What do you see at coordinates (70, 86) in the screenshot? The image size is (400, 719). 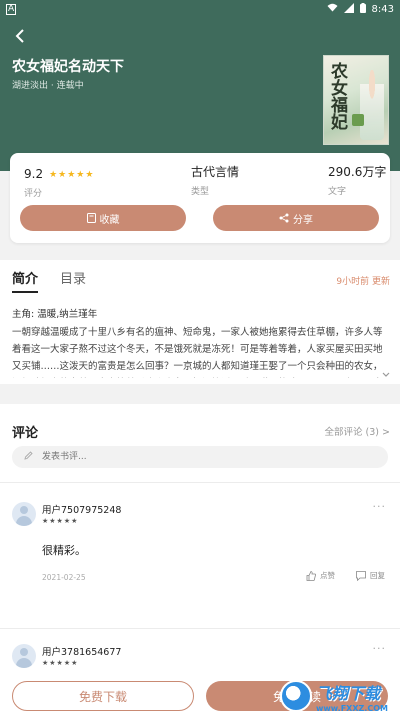 I see `book-status: 连载中` at bounding box center [70, 86].